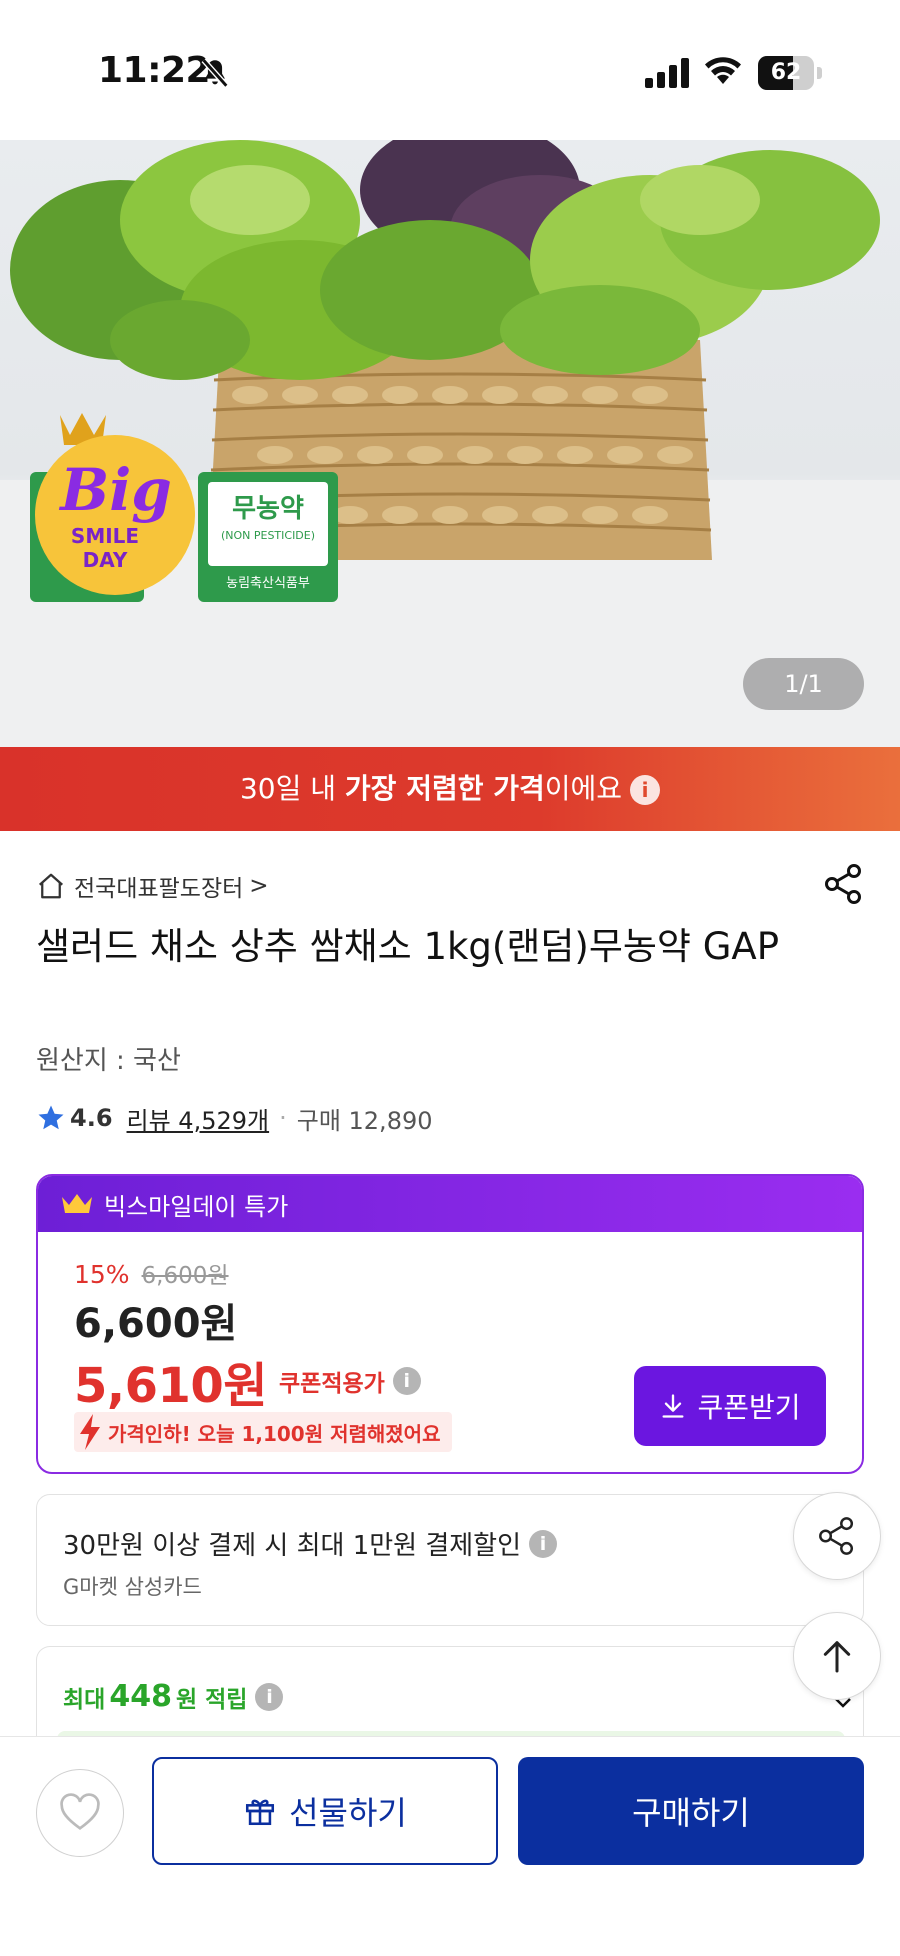 The height and width of the screenshot is (1956, 900). I want to click on buy-label: 구매하기, so click(691, 1813).